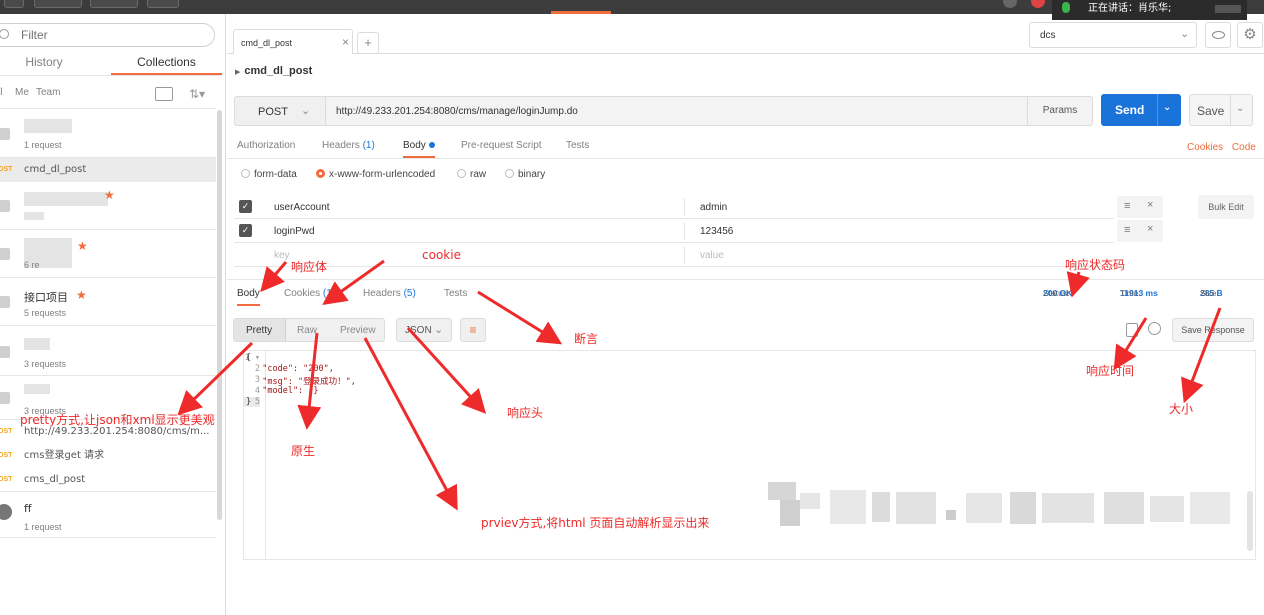 This screenshot has height=615, width=1264. What do you see at coordinates (44, 63) in the screenshot?
I see `tab-history: History` at bounding box center [44, 63].